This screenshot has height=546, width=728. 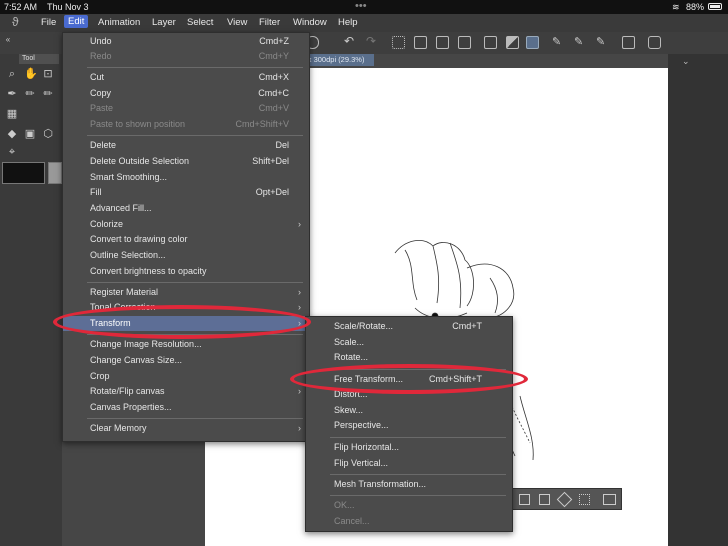 What do you see at coordinates (237, 22) in the screenshot?
I see `menu-view: View` at bounding box center [237, 22].